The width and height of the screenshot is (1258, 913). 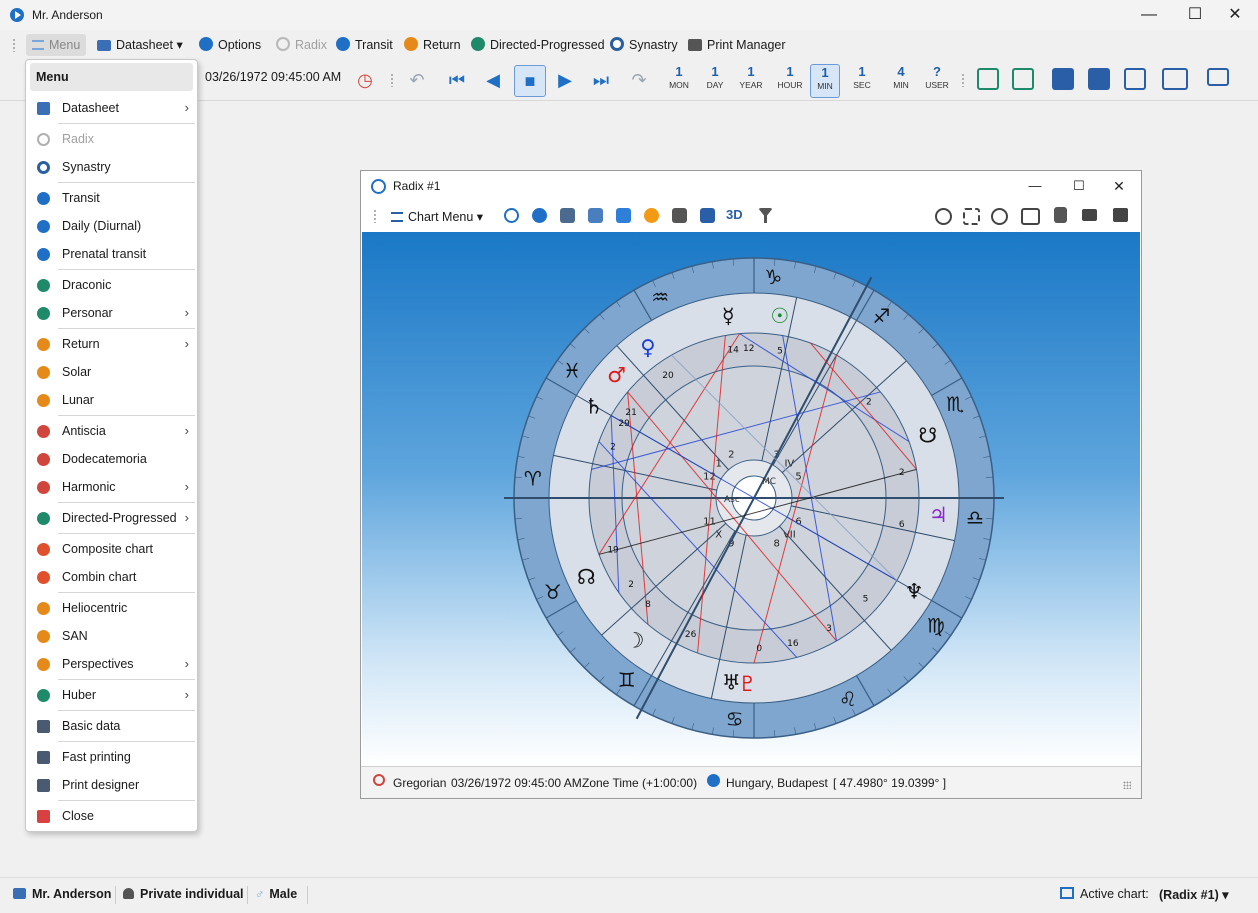 I want to click on menu-item-transit: Transit, so click(x=111, y=198).